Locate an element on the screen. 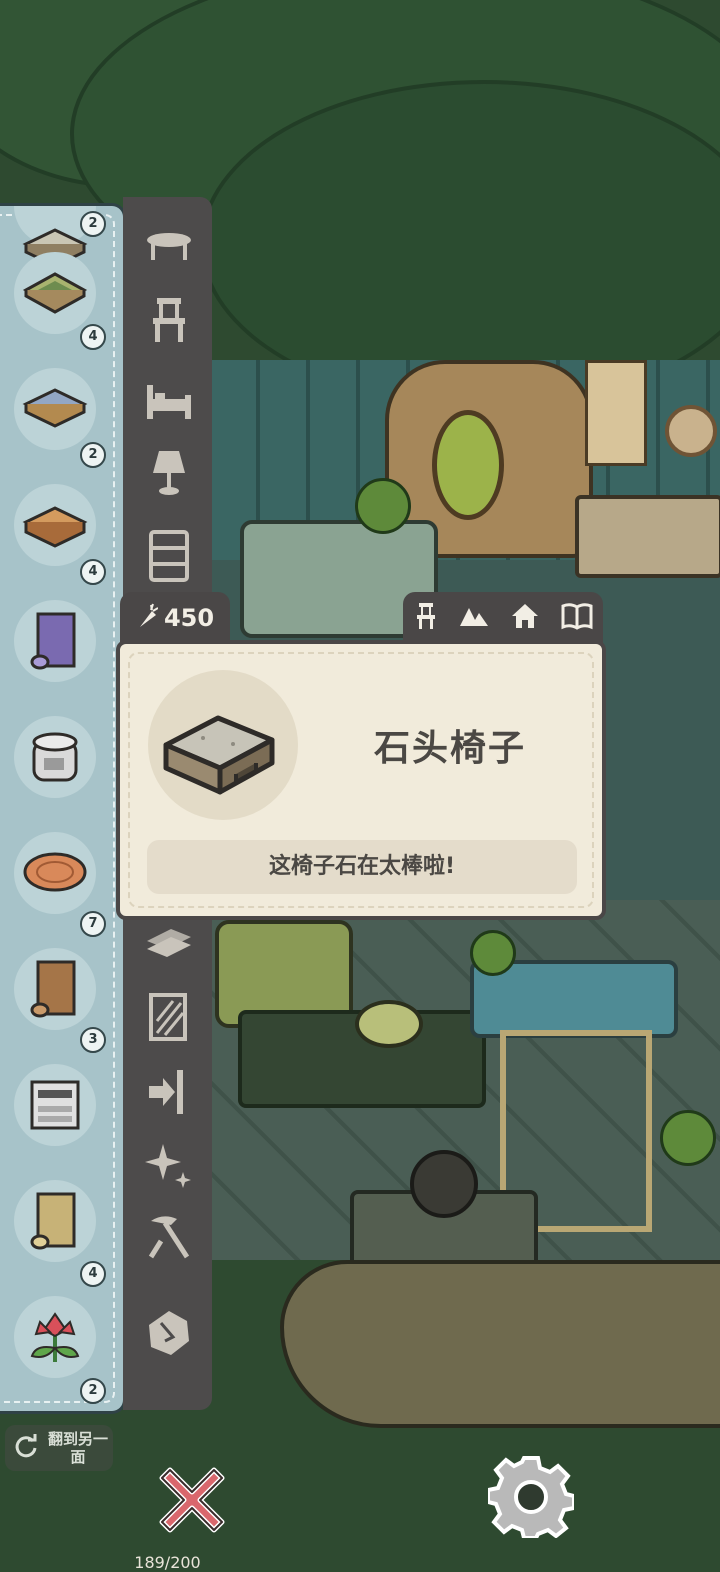  round-window is located at coordinates (468, 465).